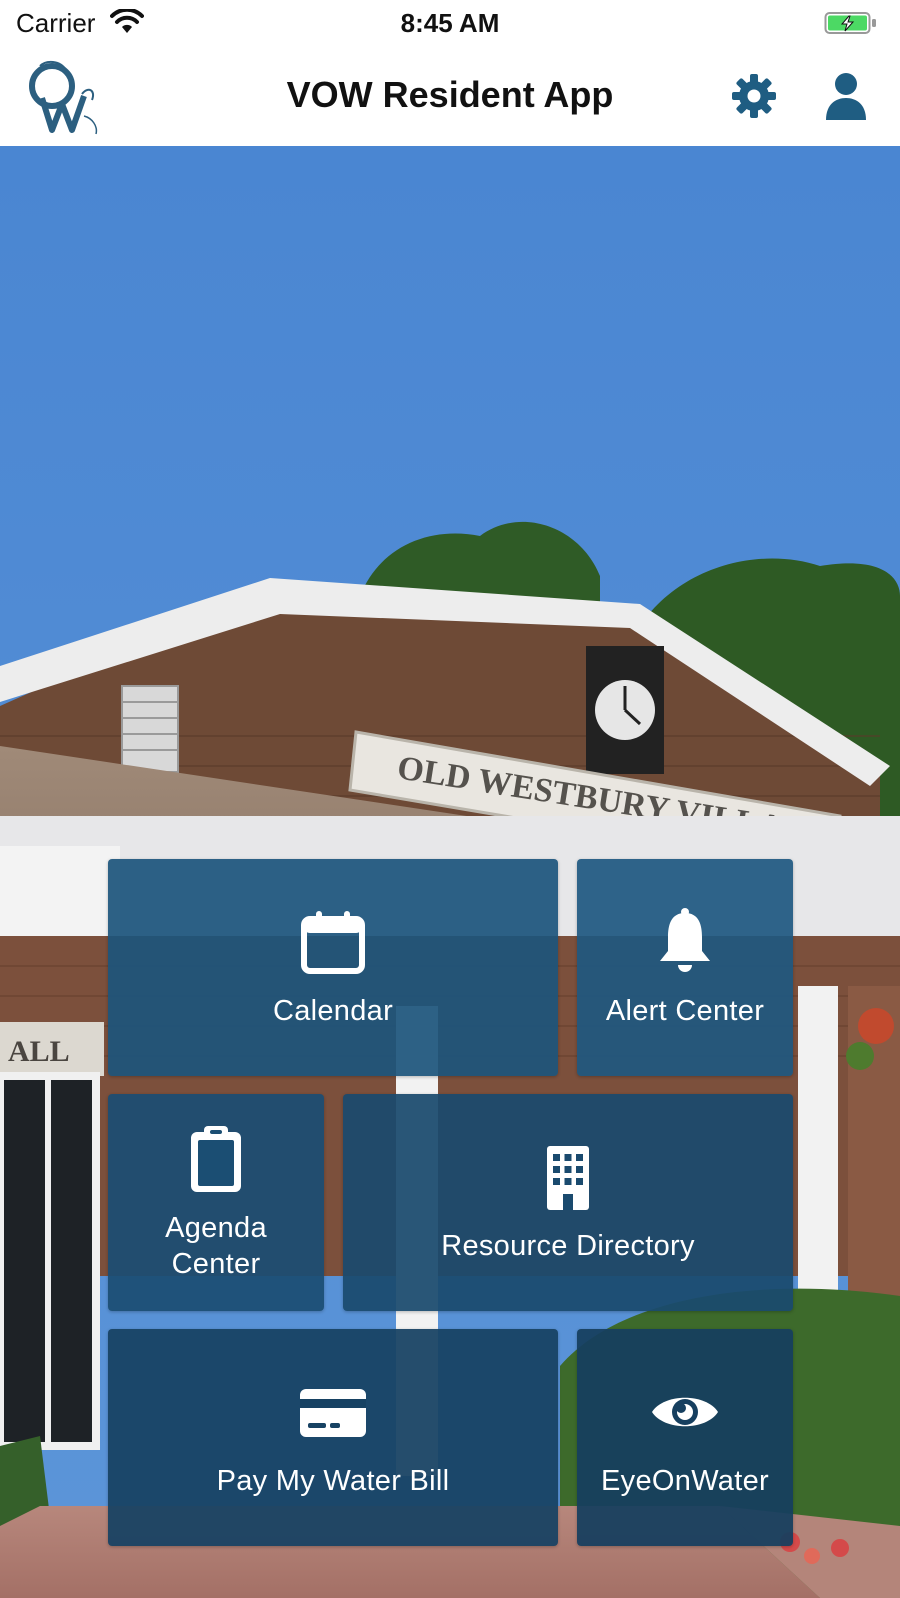 This screenshot has width=900, height=1598. What do you see at coordinates (333, 1010) in the screenshot?
I see `calendar-label: Calendar` at bounding box center [333, 1010].